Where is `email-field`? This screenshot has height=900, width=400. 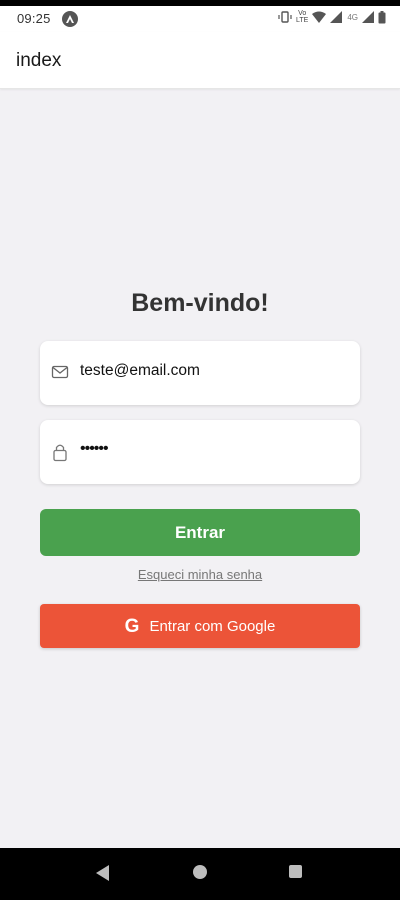
email-field is located at coordinates (200, 373).